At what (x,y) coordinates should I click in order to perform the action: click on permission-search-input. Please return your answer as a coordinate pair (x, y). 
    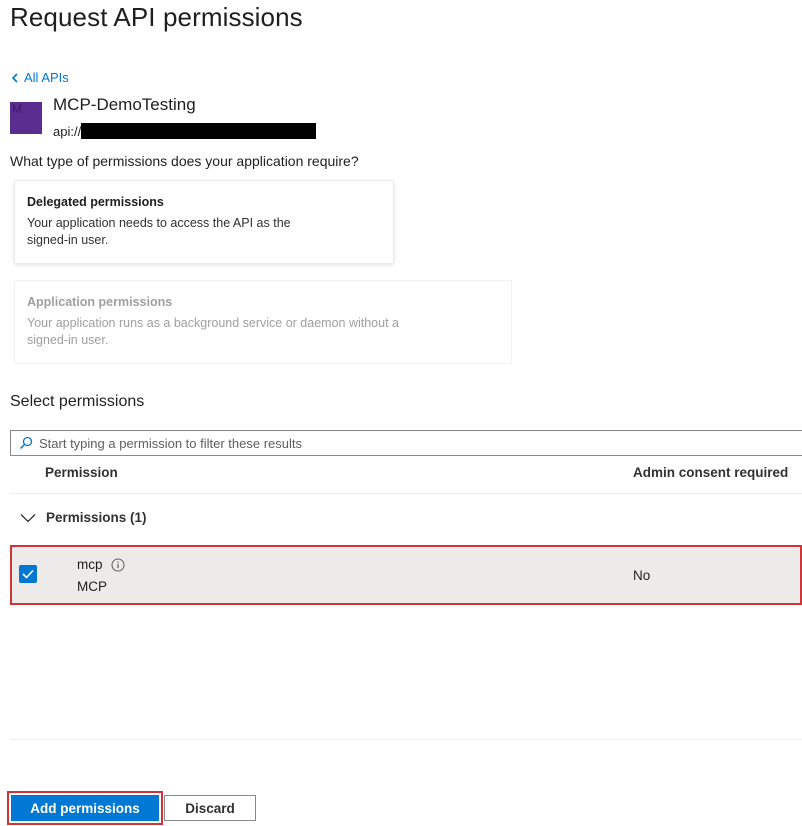
    Looking at the image, I should click on (389, 443).